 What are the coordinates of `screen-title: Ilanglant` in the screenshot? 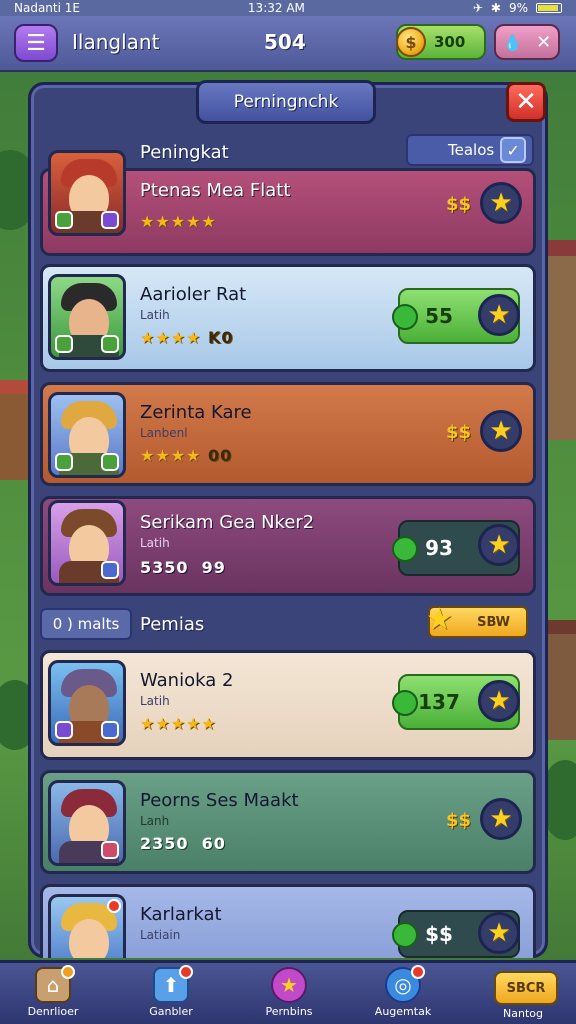 It's located at (116, 42).